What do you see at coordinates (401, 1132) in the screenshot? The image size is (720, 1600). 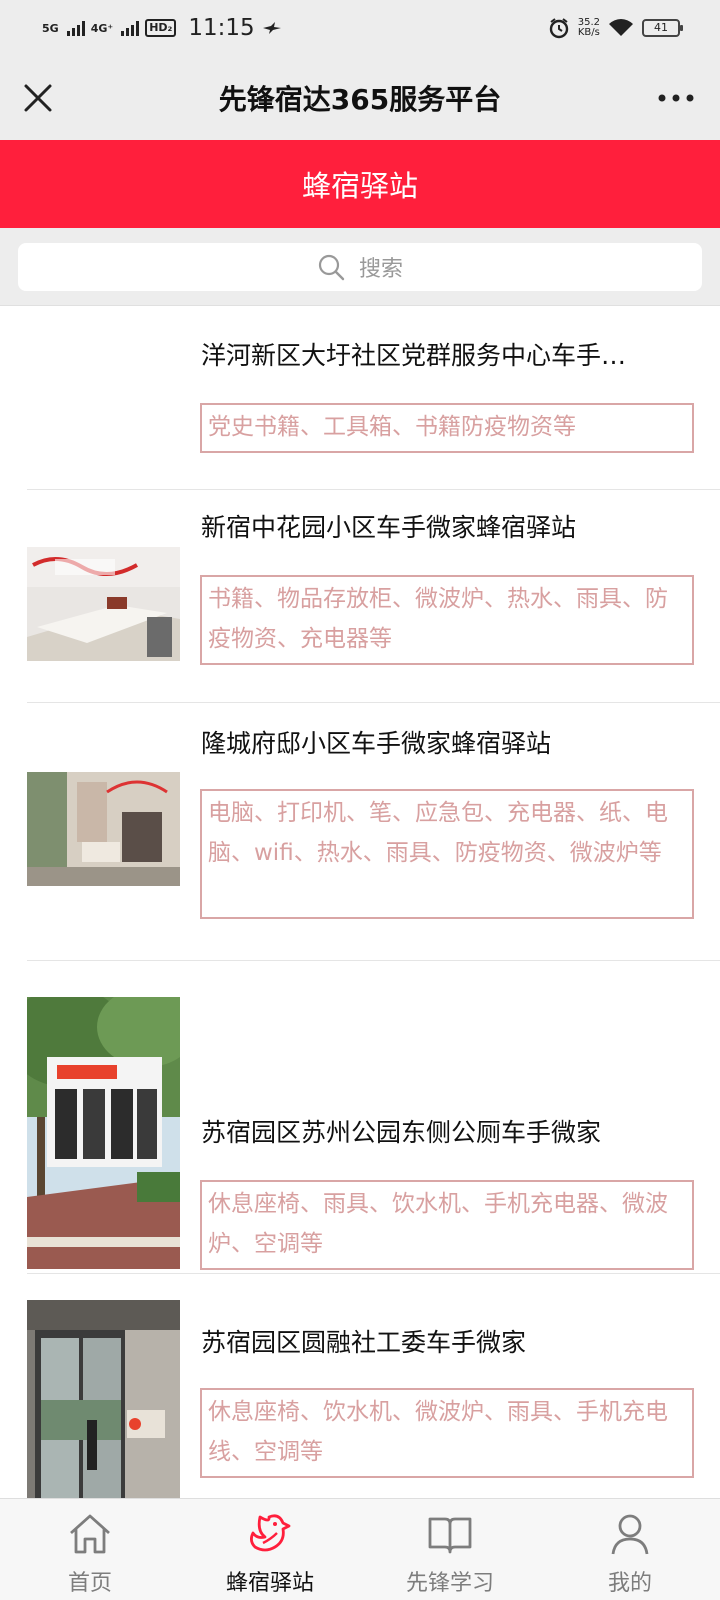 I see `station-name: 苏宿园区苏州公园东侧公厕车手微家` at bounding box center [401, 1132].